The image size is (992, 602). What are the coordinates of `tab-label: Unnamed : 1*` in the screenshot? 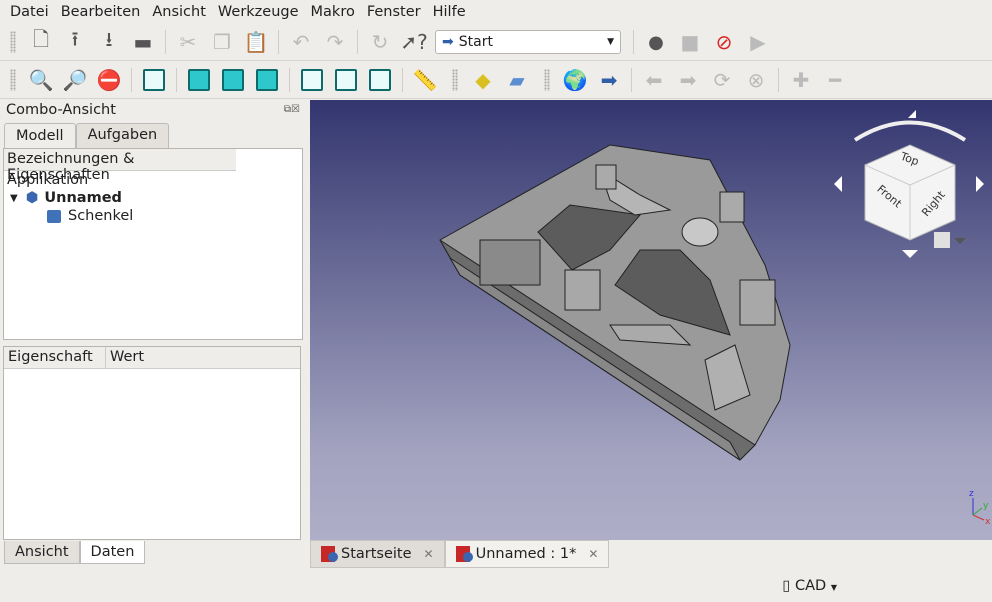 It's located at (526, 554).